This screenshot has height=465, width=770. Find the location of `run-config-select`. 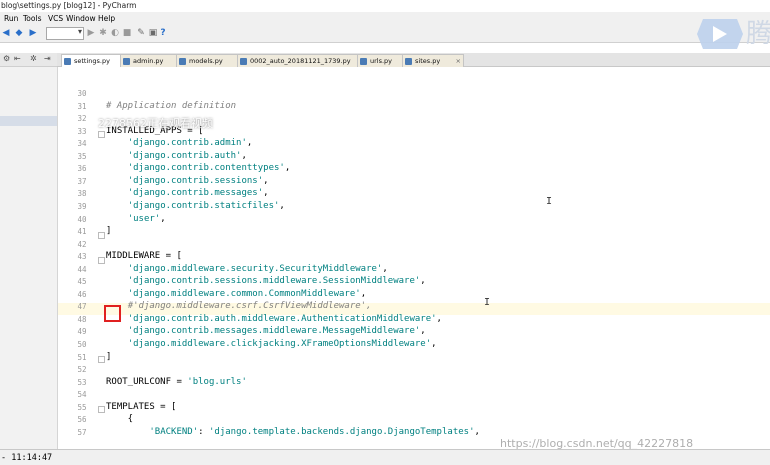

run-config-select is located at coordinates (65, 33).